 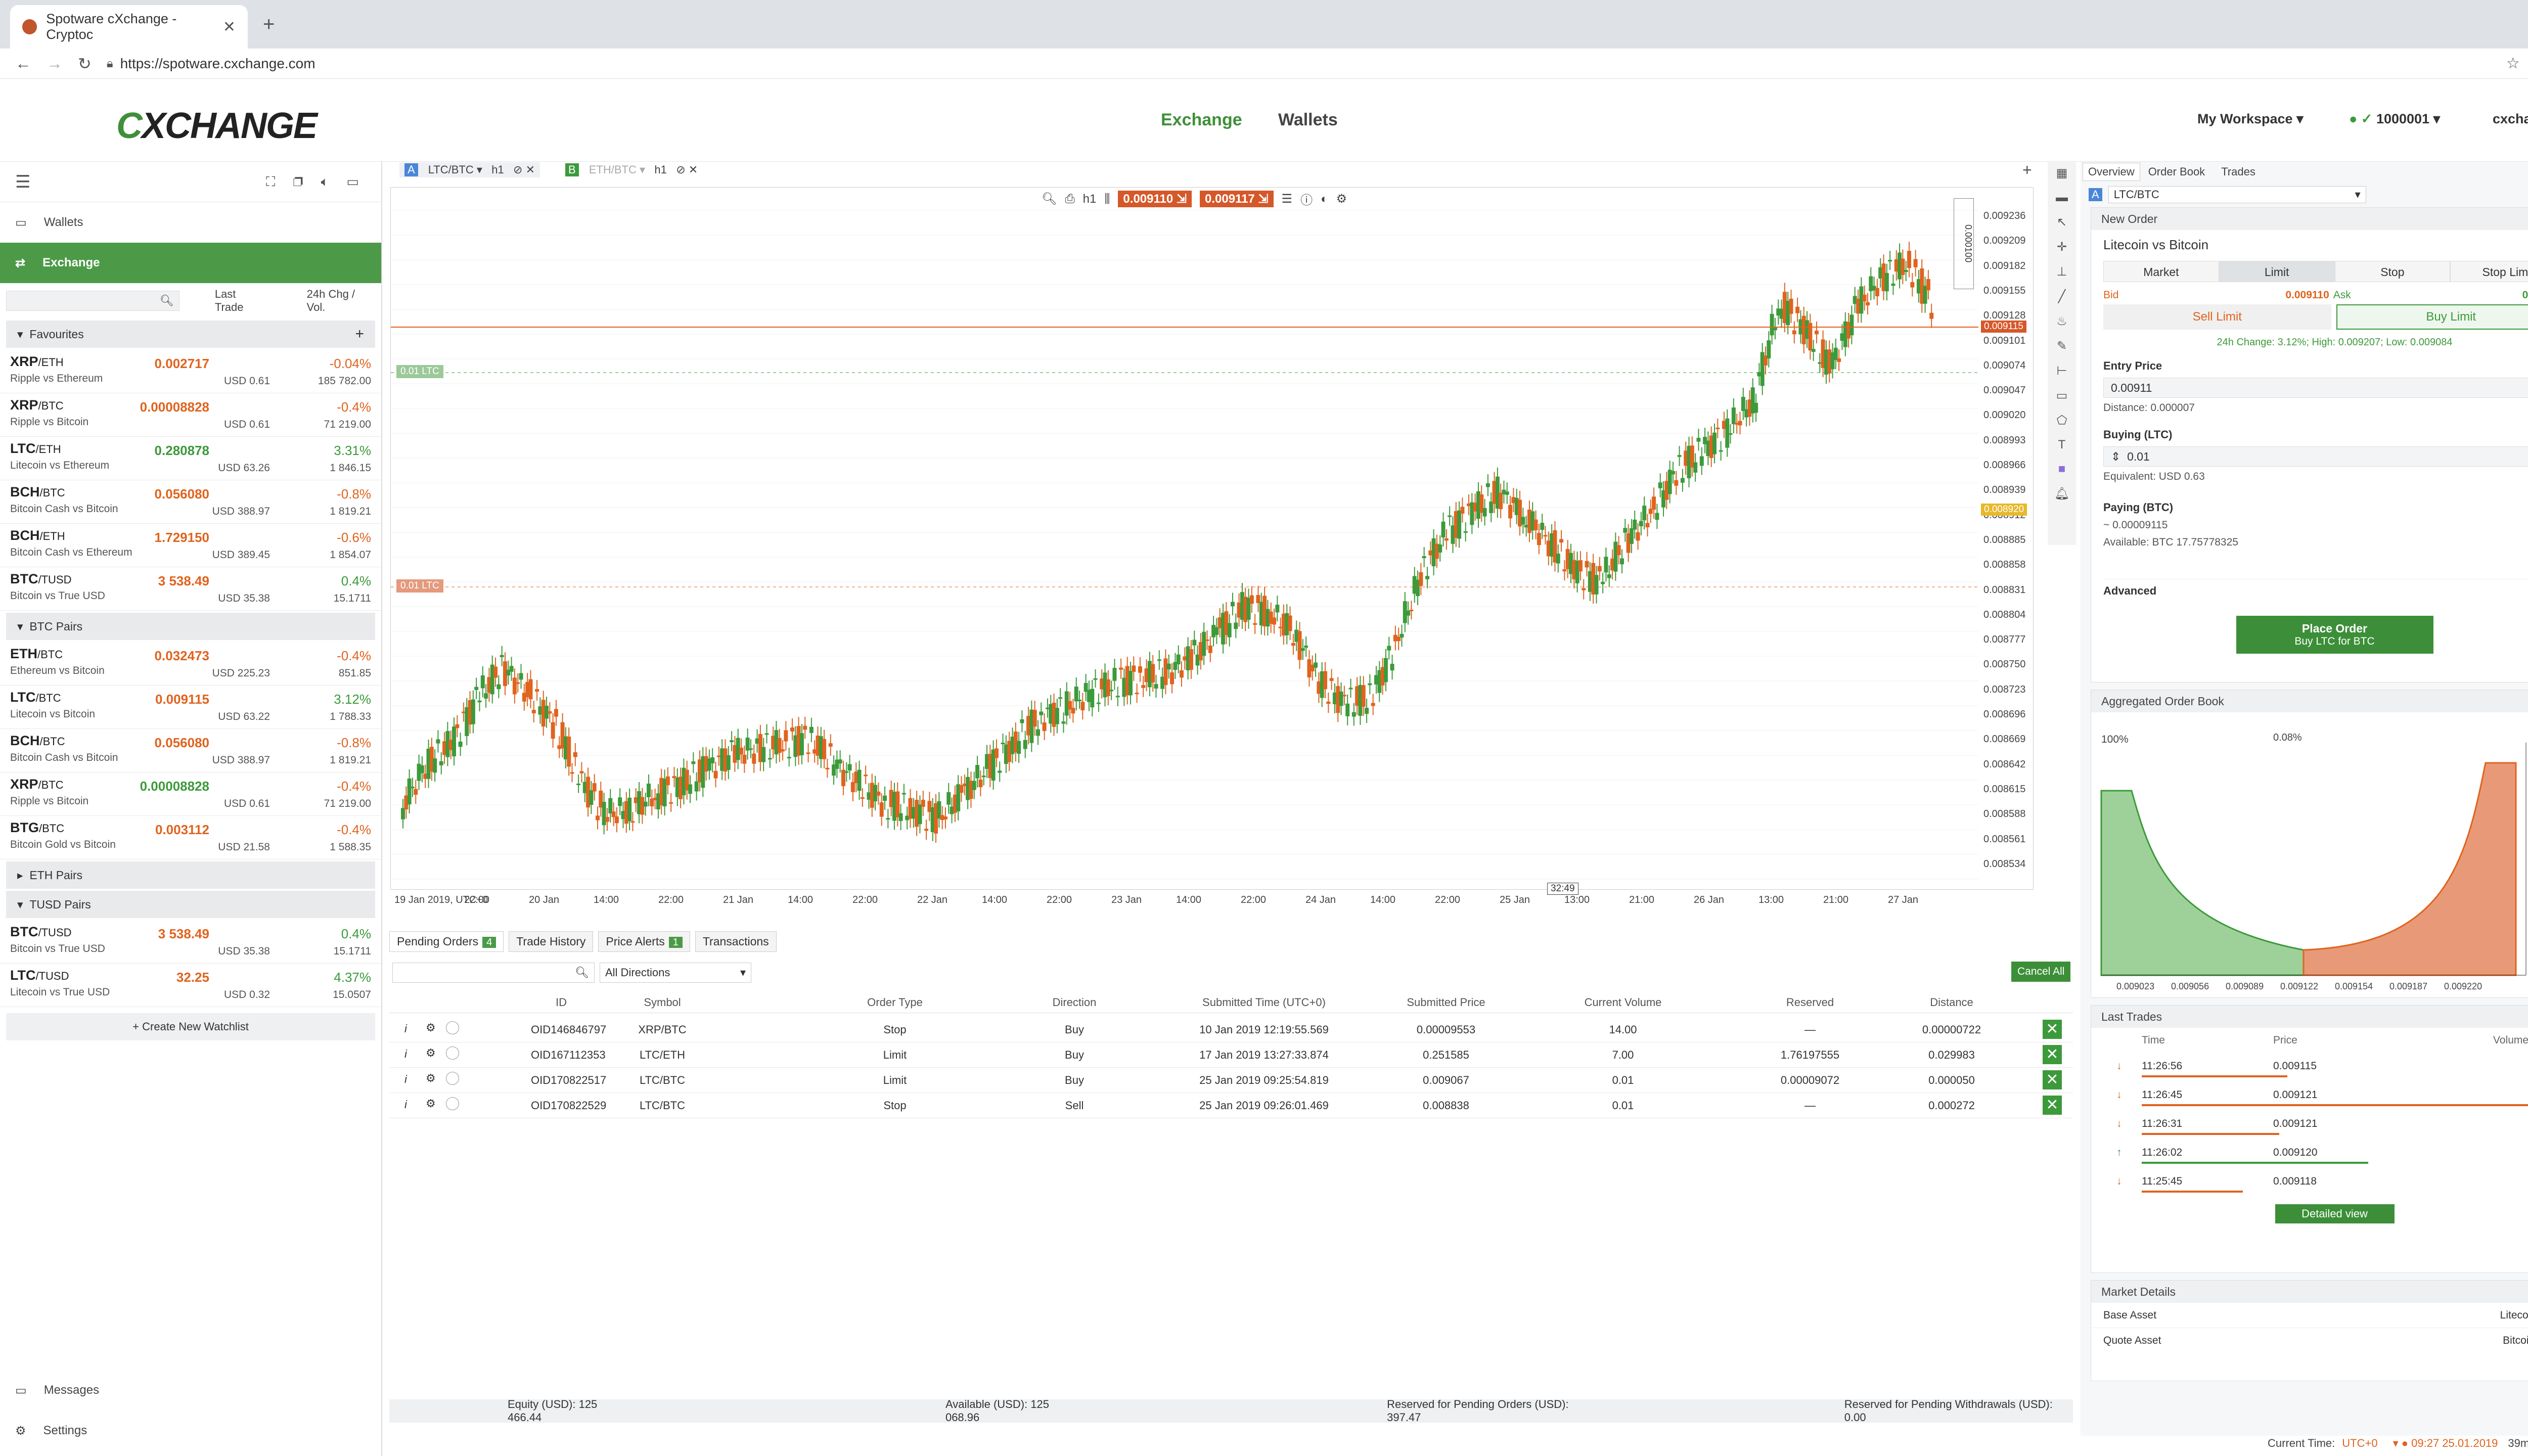 What do you see at coordinates (736, 941) in the screenshot?
I see `tab-transactions: Transactions` at bounding box center [736, 941].